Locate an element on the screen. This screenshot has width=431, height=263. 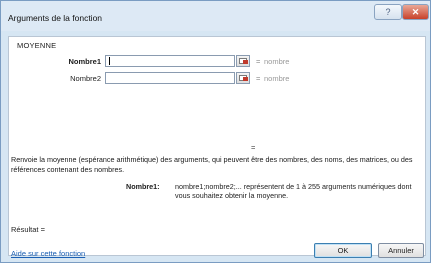
nombre1-type-hint: nombre is located at coordinates (277, 61).